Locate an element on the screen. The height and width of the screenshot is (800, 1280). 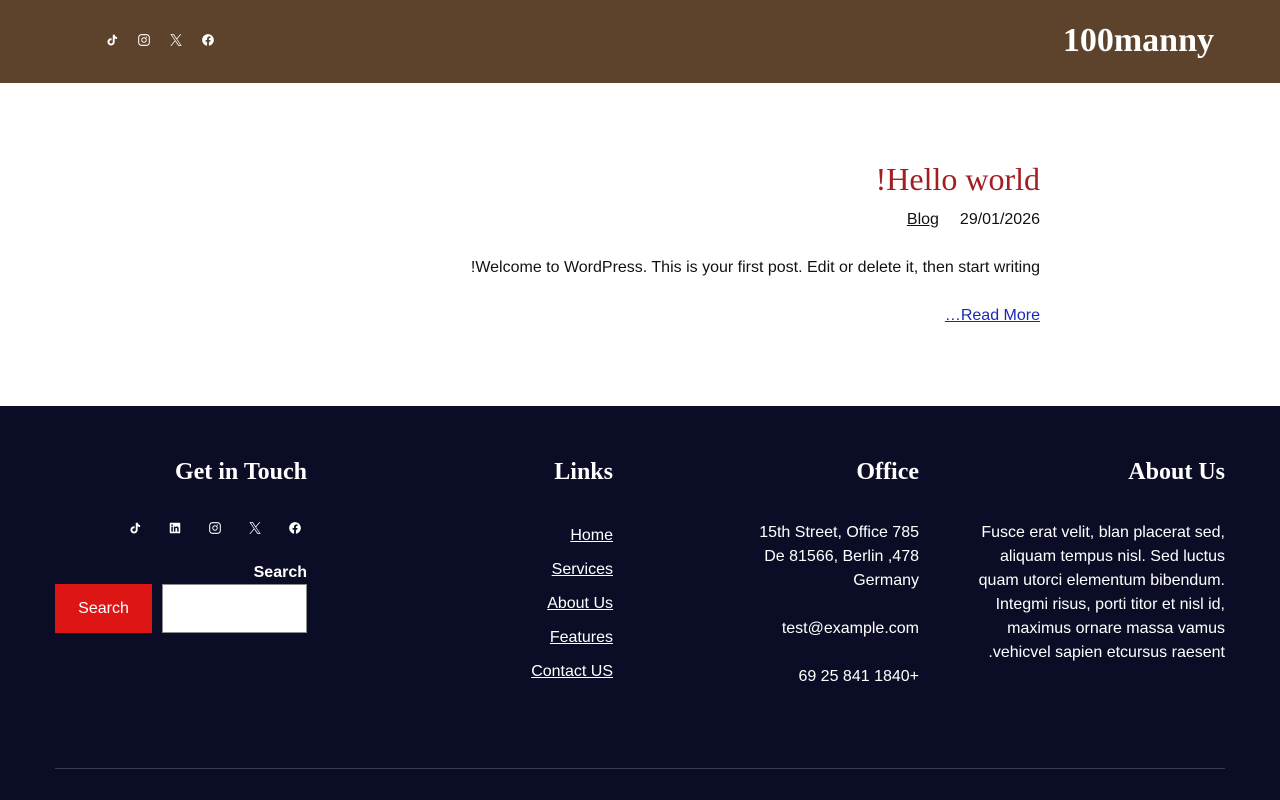
header-social-links is located at coordinates (160, 40).